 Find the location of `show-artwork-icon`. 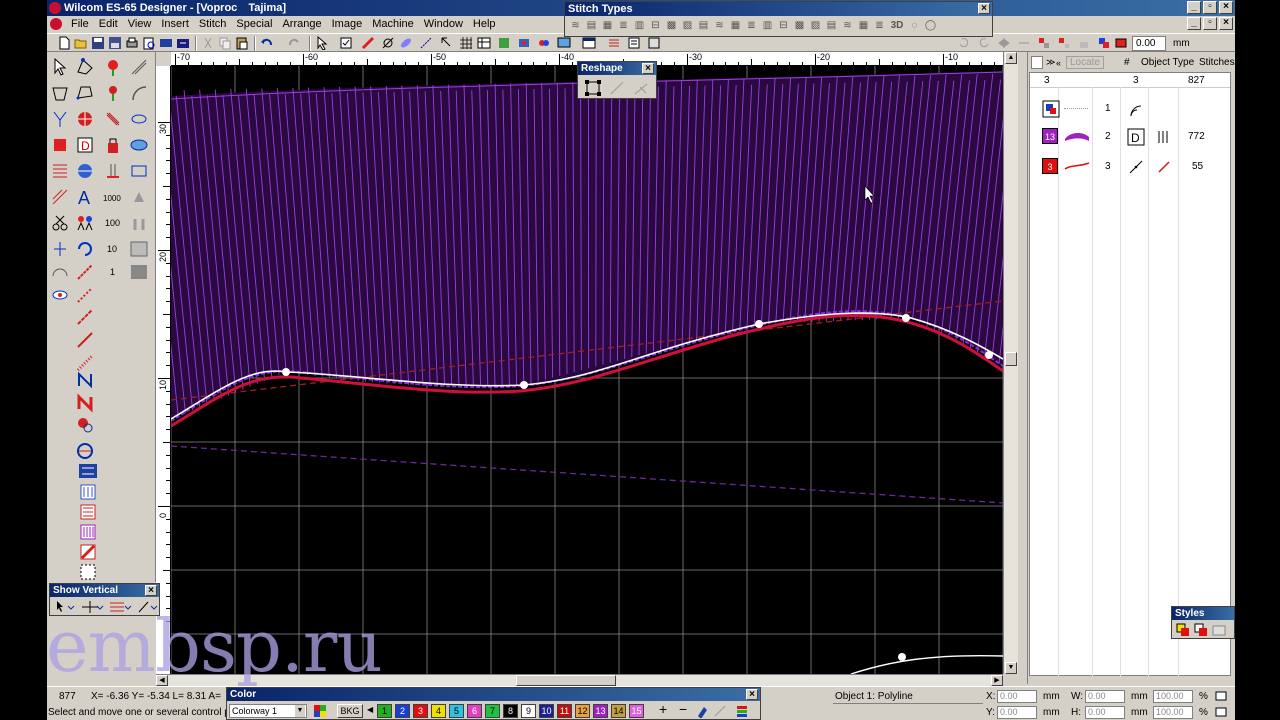

show-artwork-icon is located at coordinates (368, 43).